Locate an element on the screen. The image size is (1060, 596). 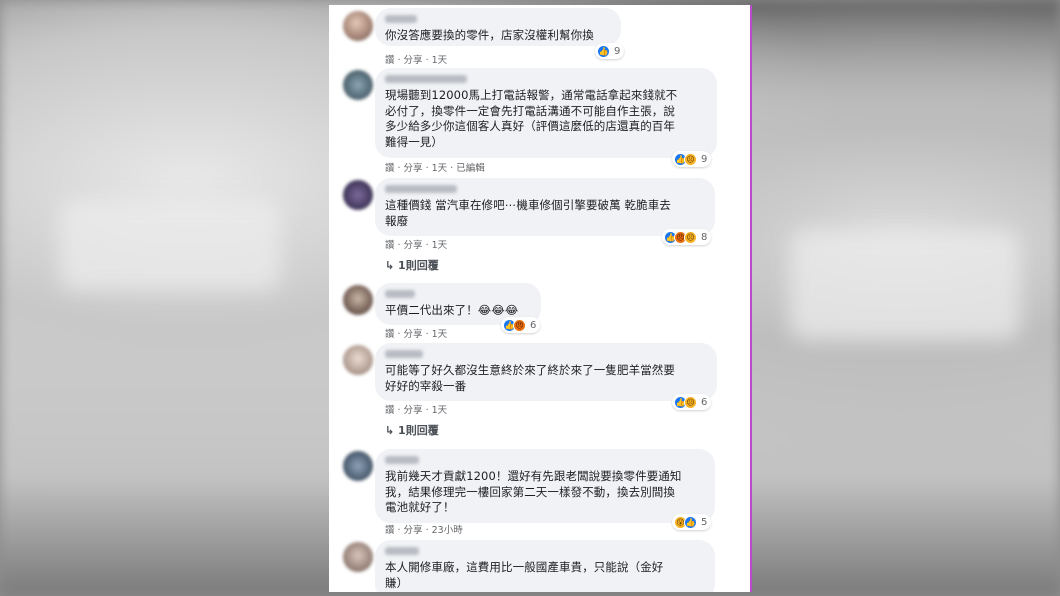
comment-bubble: 這種價錢 當汽車在修吧⋯機車修個引擎要破萬 乾脆車去 報廢 is located at coordinates (545, 207).